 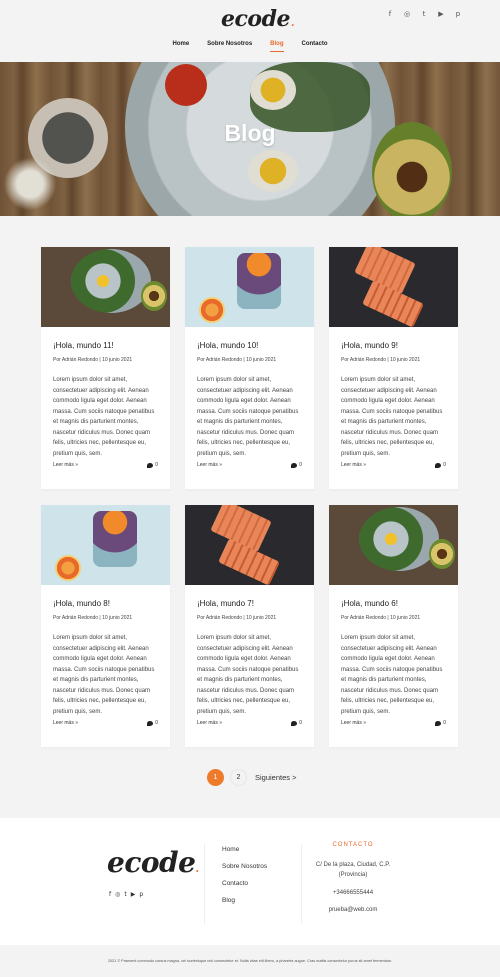 I want to click on footer-social-links: f ◎ t ▶ p, so click(x=126, y=894).